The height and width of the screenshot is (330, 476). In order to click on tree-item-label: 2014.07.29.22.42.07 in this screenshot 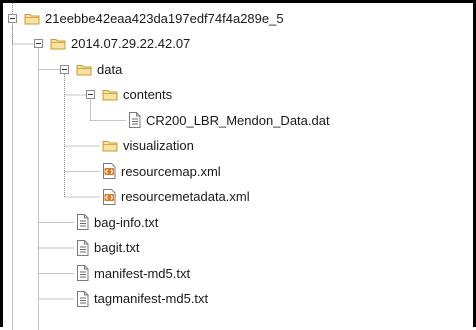, I will do `click(131, 43)`.